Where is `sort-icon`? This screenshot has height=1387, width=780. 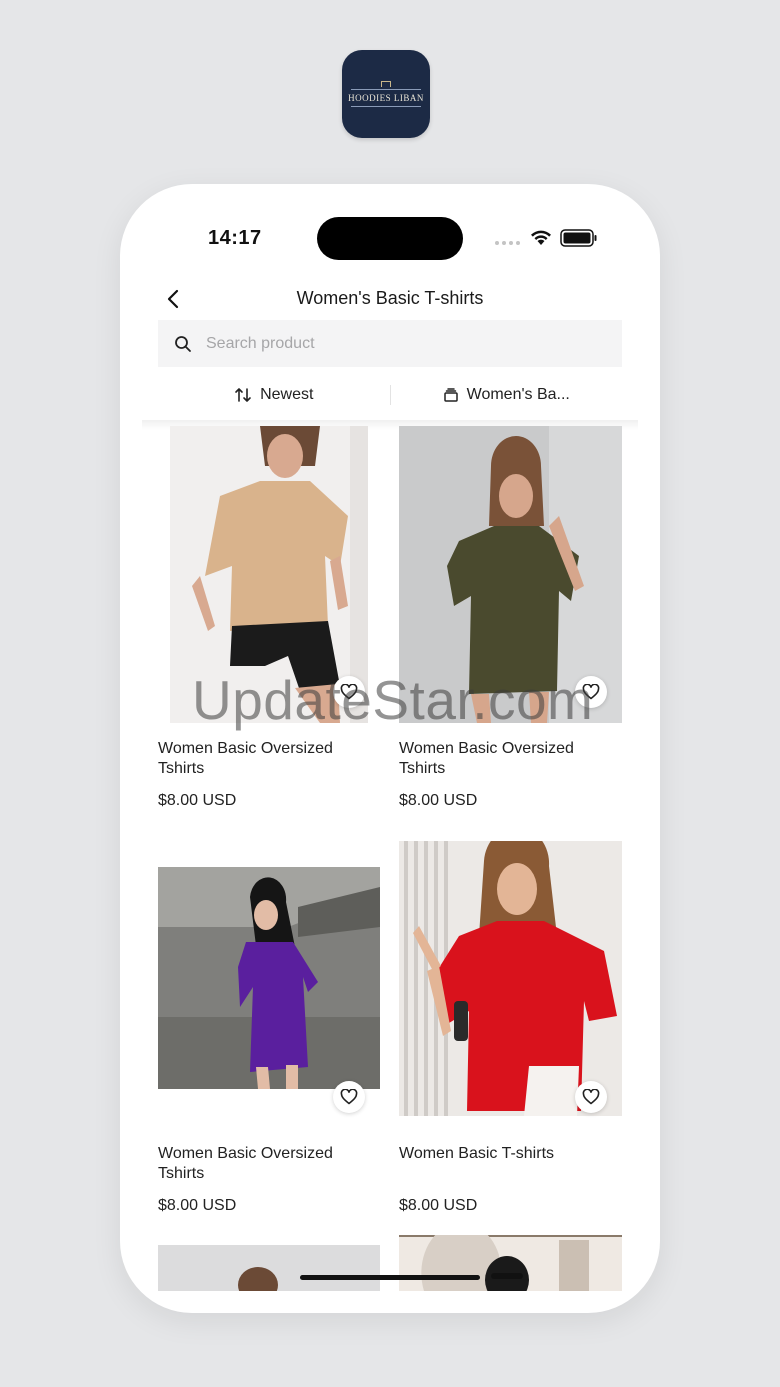
sort-icon is located at coordinates (243, 395).